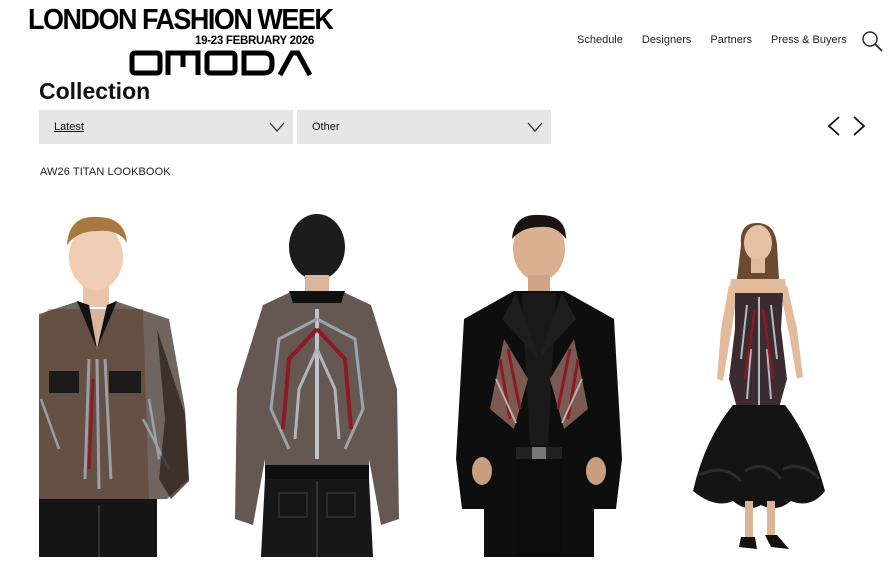 This screenshot has height=565, width=894. What do you see at coordinates (731, 40) in the screenshot?
I see `nav-partners: Partners` at bounding box center [731, 40].